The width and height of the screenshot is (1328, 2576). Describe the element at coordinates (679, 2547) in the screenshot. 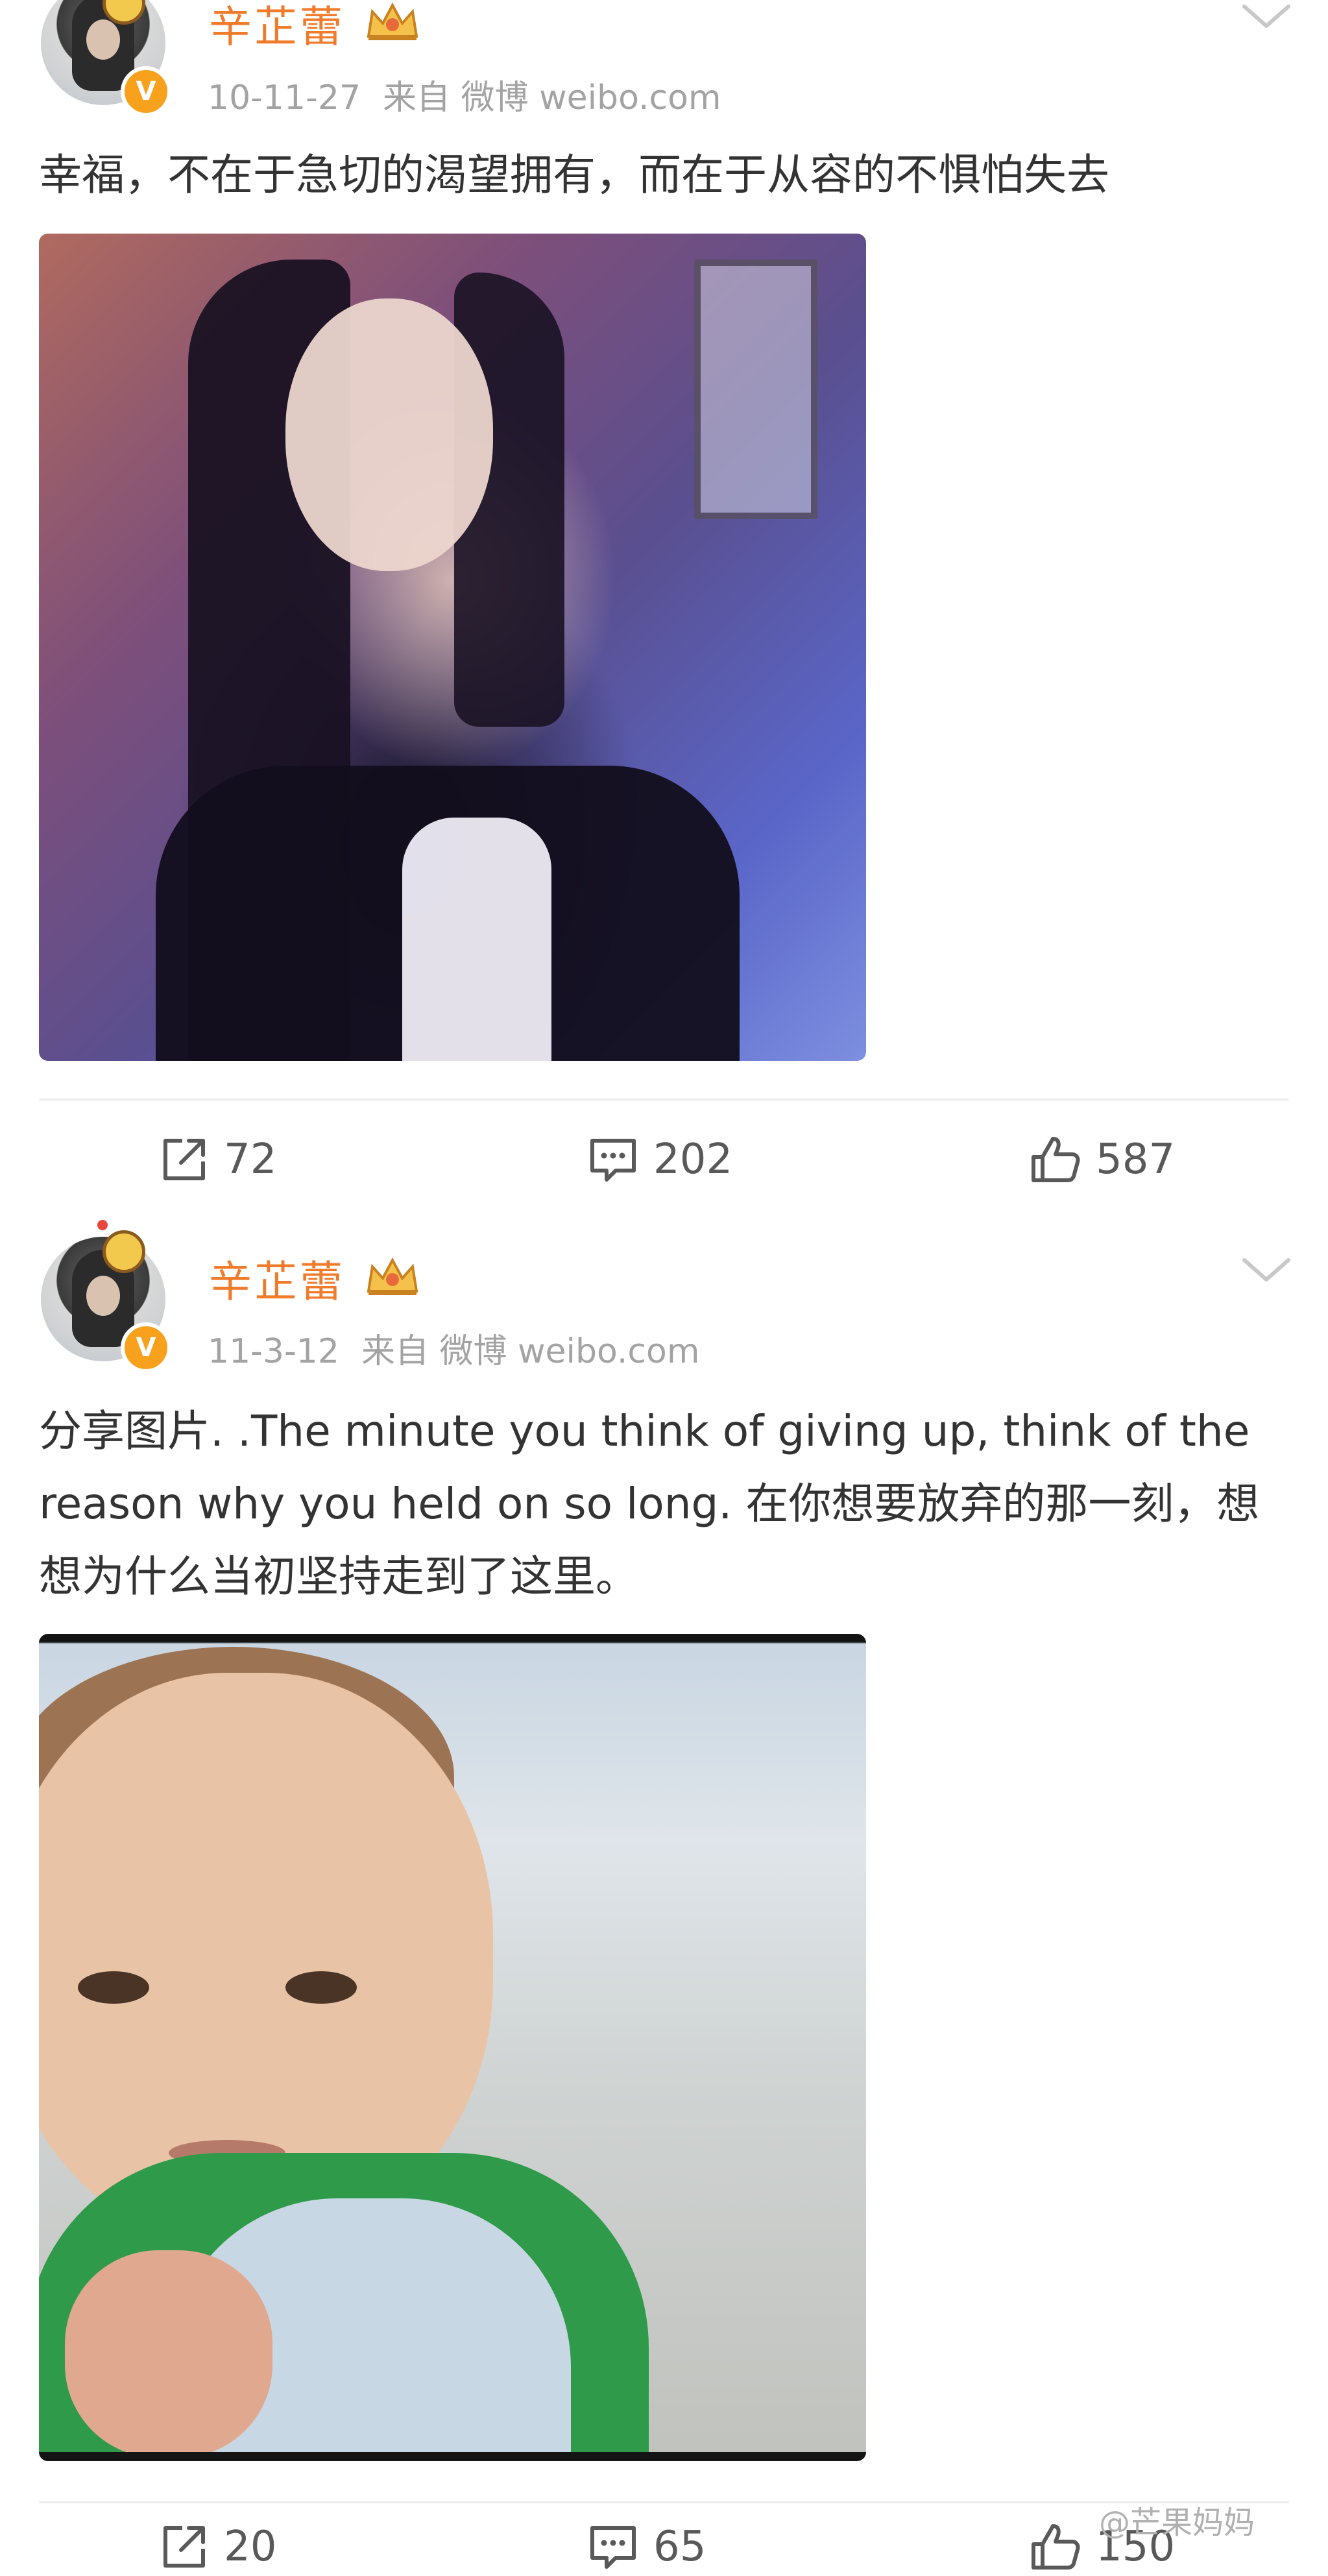

I see `comment-count: 65` at that location.